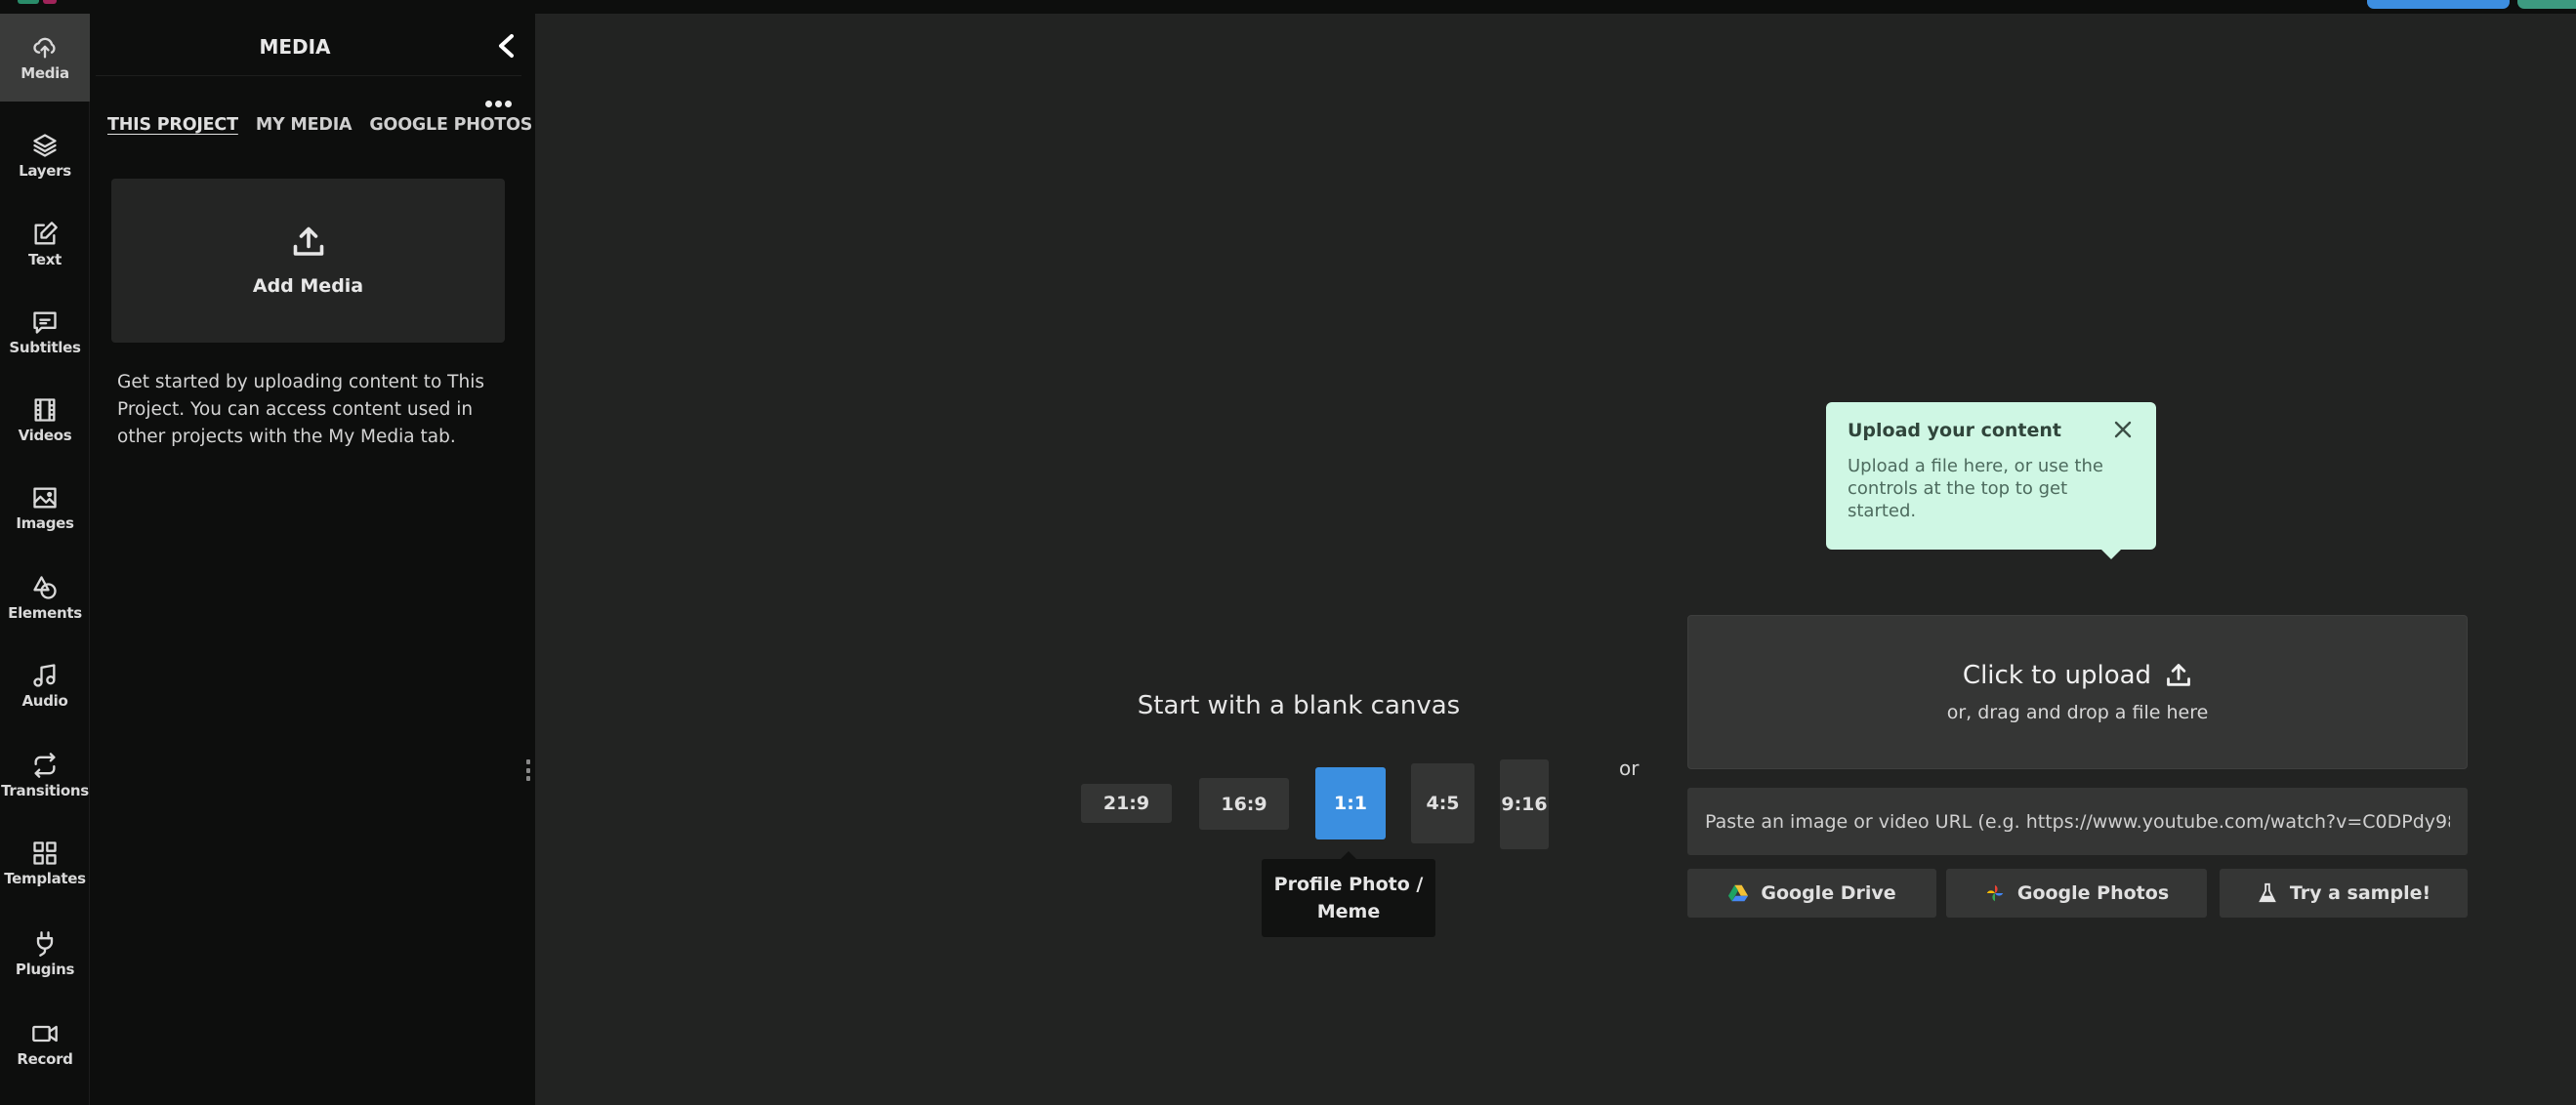 The width and height of the screenshot is (2576, 1105). What do you see at coordinates (45, 435) in the screenshot?
I see `sidebar-item-label: Videos` at bounding box center [45, 435].